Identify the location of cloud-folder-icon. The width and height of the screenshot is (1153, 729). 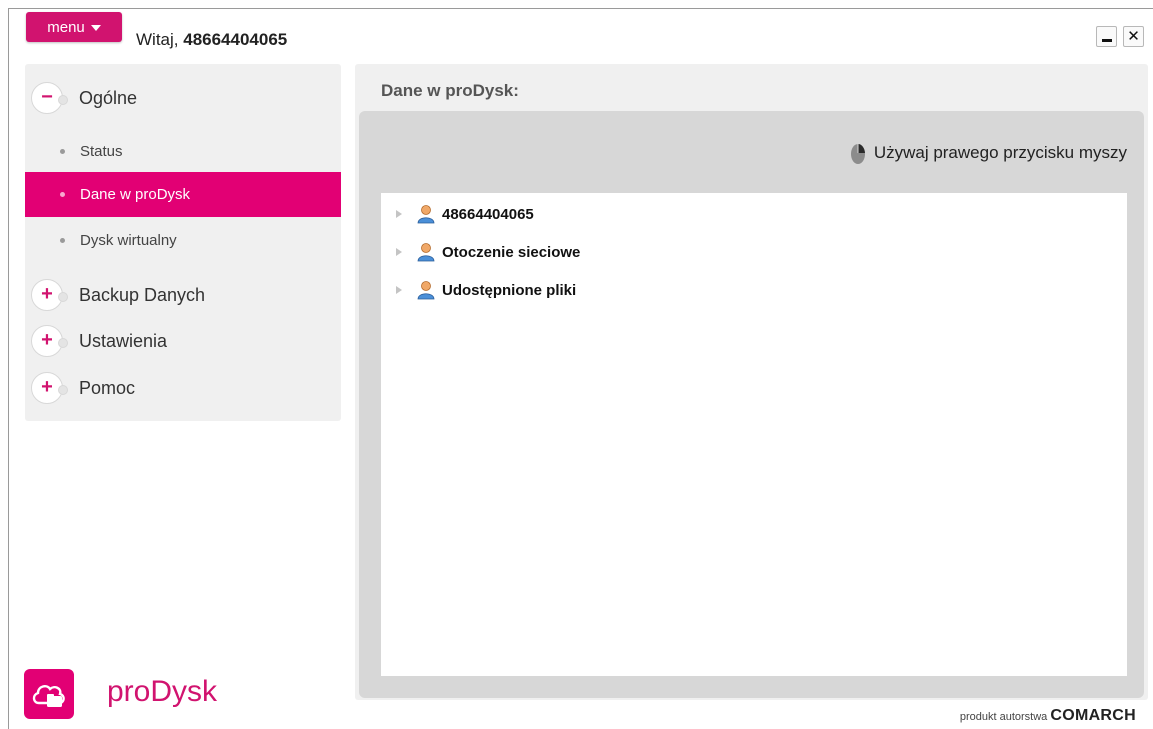
(48, 696).